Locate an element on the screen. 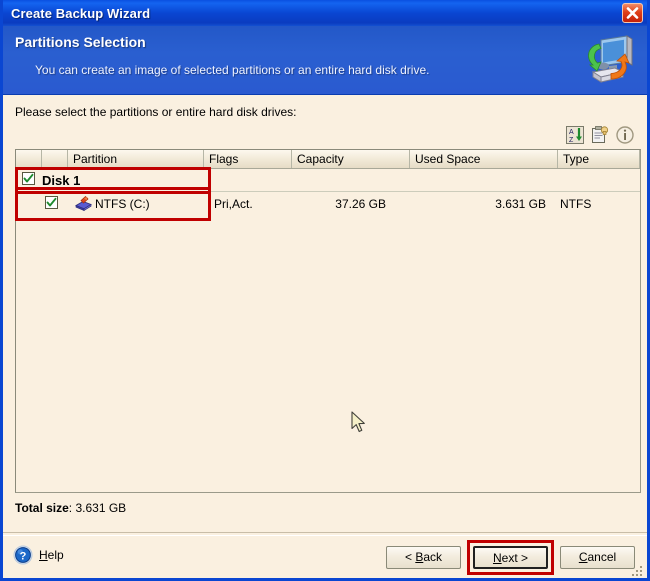 Image resolution: width=650 pixels, height=581 pixels. cancel-button-wrap: Cancel is located at coordinates (597, 557).